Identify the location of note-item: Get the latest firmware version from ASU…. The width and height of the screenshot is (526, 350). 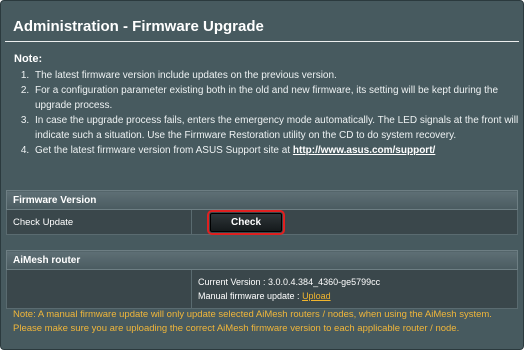
(277, 150).